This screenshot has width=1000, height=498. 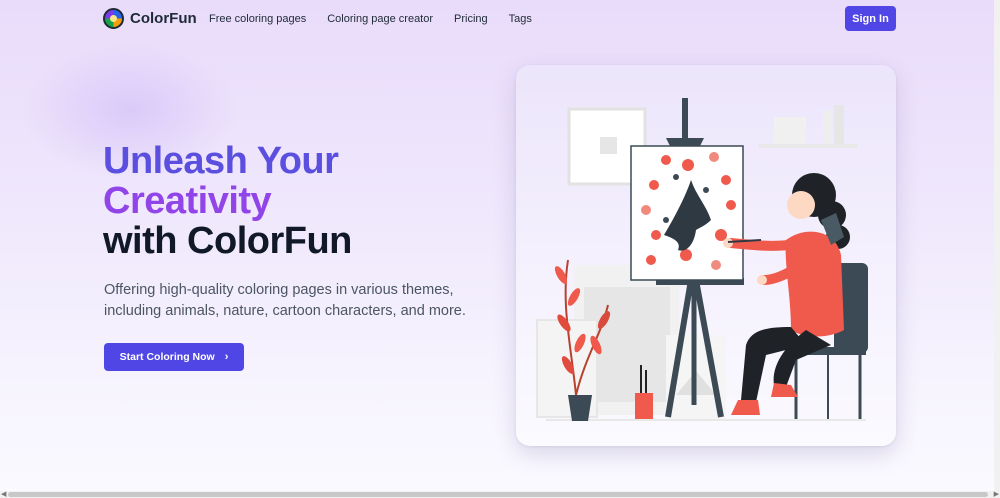 What do you see at coordinates (997, 249) in the screenshot?
I see `vertical-scrollbar` at bounding box center [997, 249].